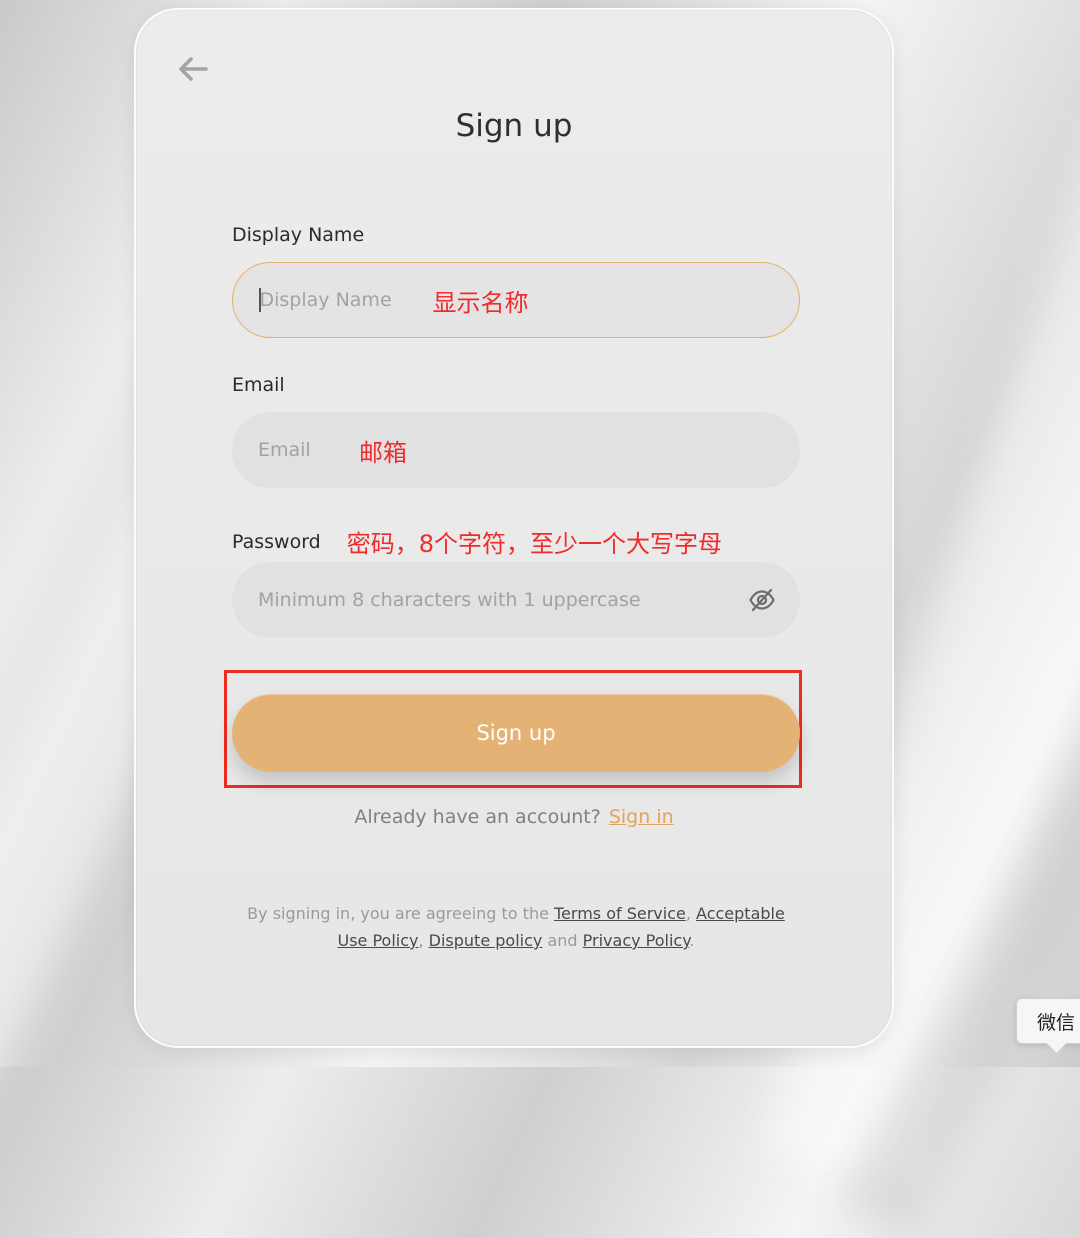 The image size is (1080, 1238). What do you see at coordinates (1048, 1021) in the screenshot?
I see `wechat-tooltip: 微信` at bounding box center [1048, 1021].